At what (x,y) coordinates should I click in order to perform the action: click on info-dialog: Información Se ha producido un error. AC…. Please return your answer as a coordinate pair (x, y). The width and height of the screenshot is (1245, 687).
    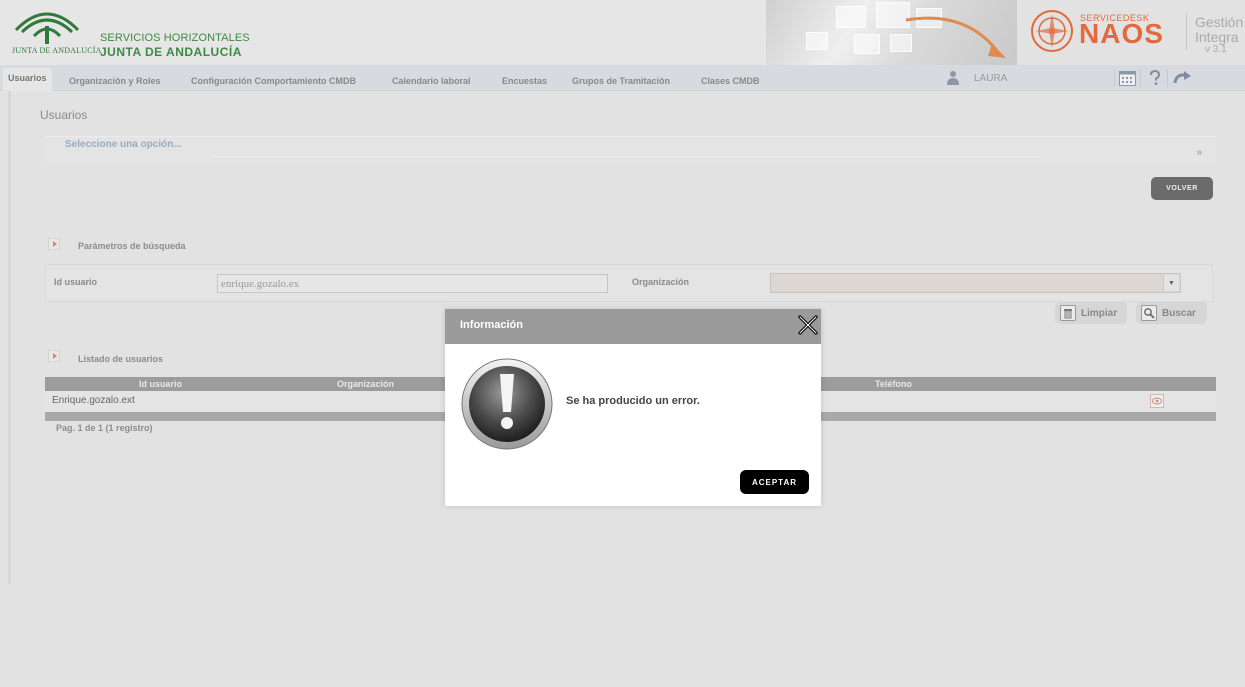
    Looking at the image, I should click on (633, 407).